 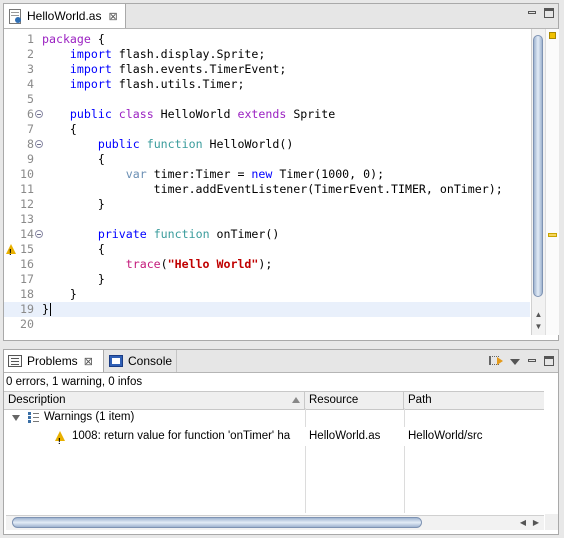 What do you see at coordinates (267, 129) in the screenshot?
I see `code-line: 7 {` at bounding box center [267, 129].